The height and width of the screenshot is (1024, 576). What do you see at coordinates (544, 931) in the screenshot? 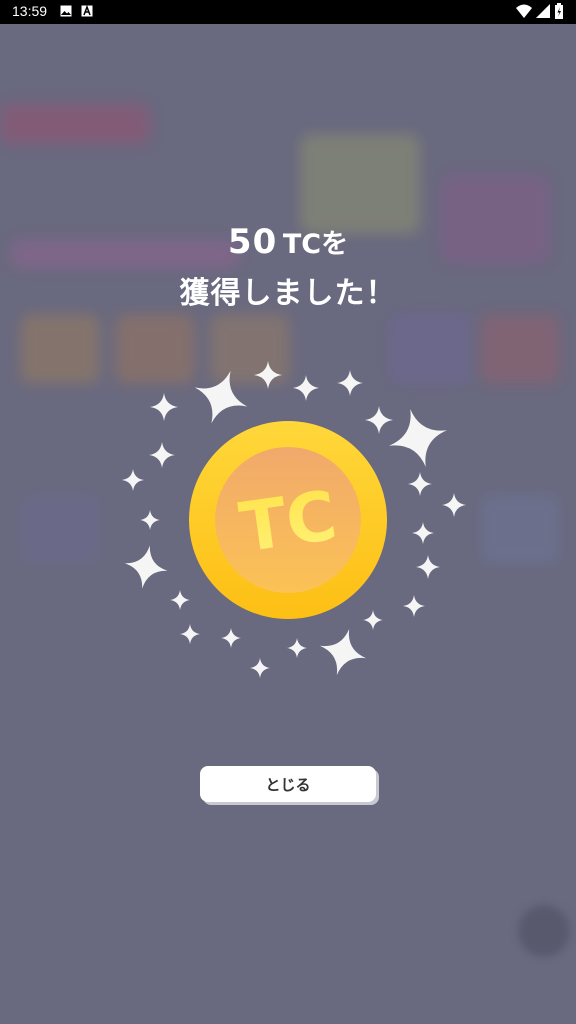
I see `background-fab-shadow` at bounding box center [544, 931].